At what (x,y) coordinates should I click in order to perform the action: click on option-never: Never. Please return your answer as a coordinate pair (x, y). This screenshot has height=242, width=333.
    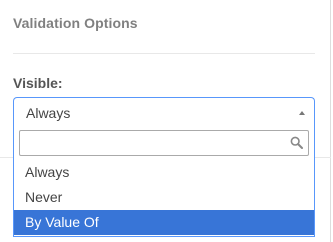
    Looking at the image, I should click on (164, 197).